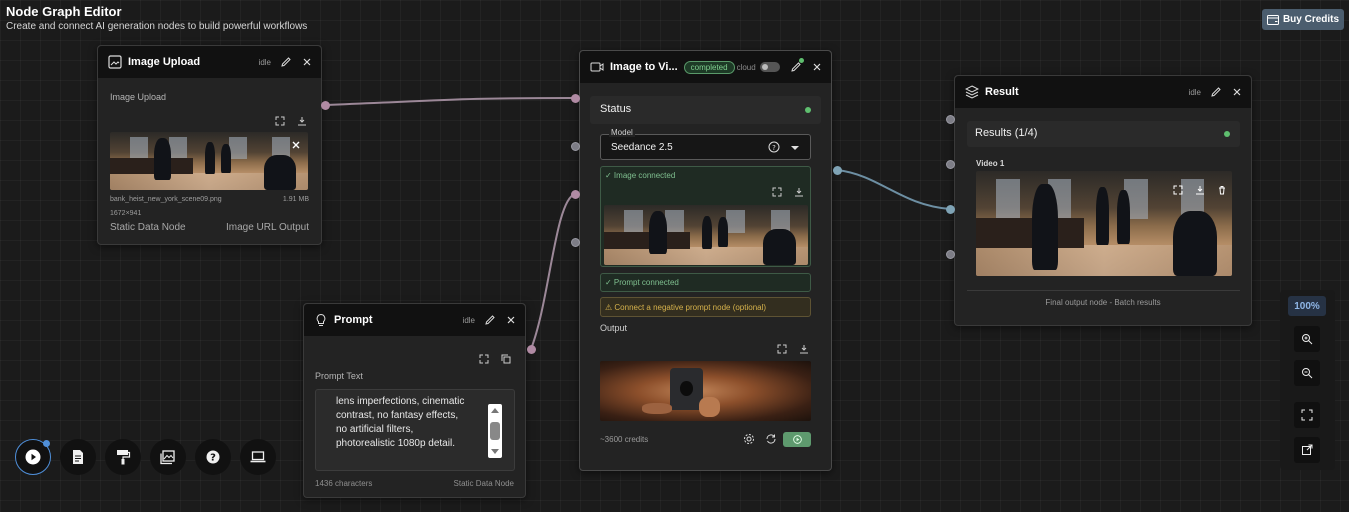 The width and height of the screenshot is (1349, 512). I want to click on textarea-scrollbar, so click(495, 431).